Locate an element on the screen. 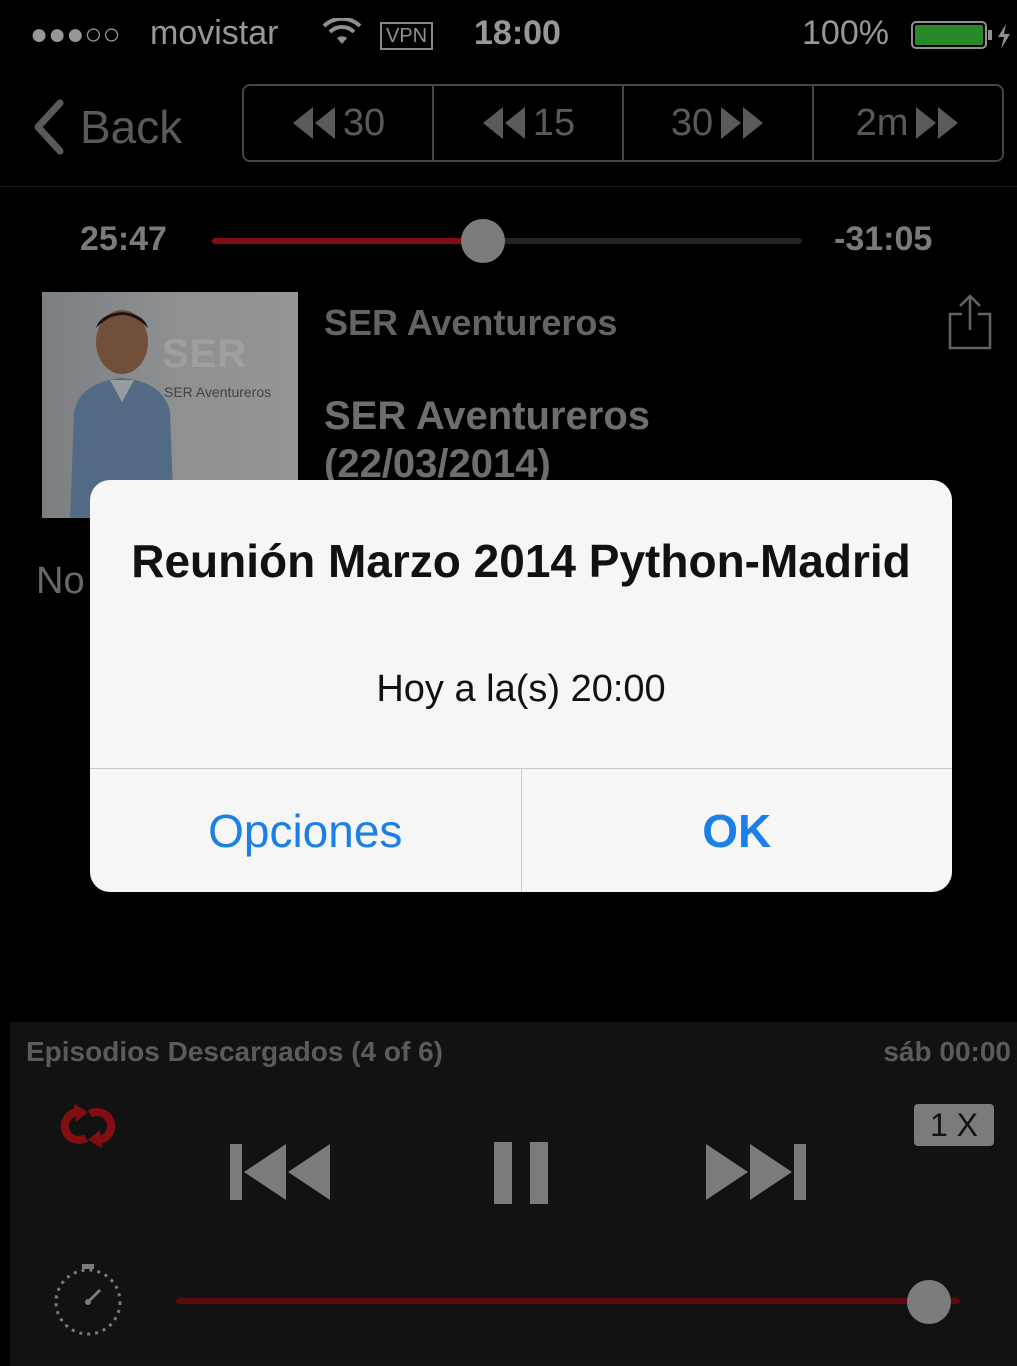 Image resolution: width=1017 pixels, height=1366 pixels. alert-title: Reunión Marzo 2014 Python-Madrid is located at coordinates (521, 561).